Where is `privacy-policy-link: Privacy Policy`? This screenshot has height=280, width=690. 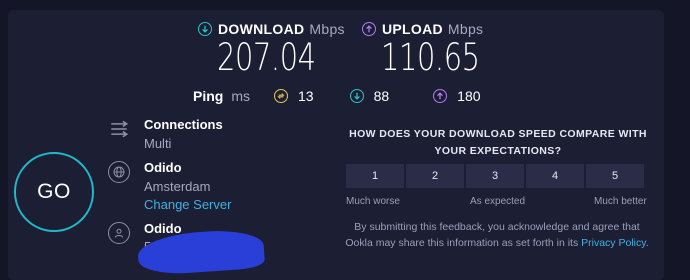
privacy-policy-link: Privacy Policy is located at coordinates (613, 243).